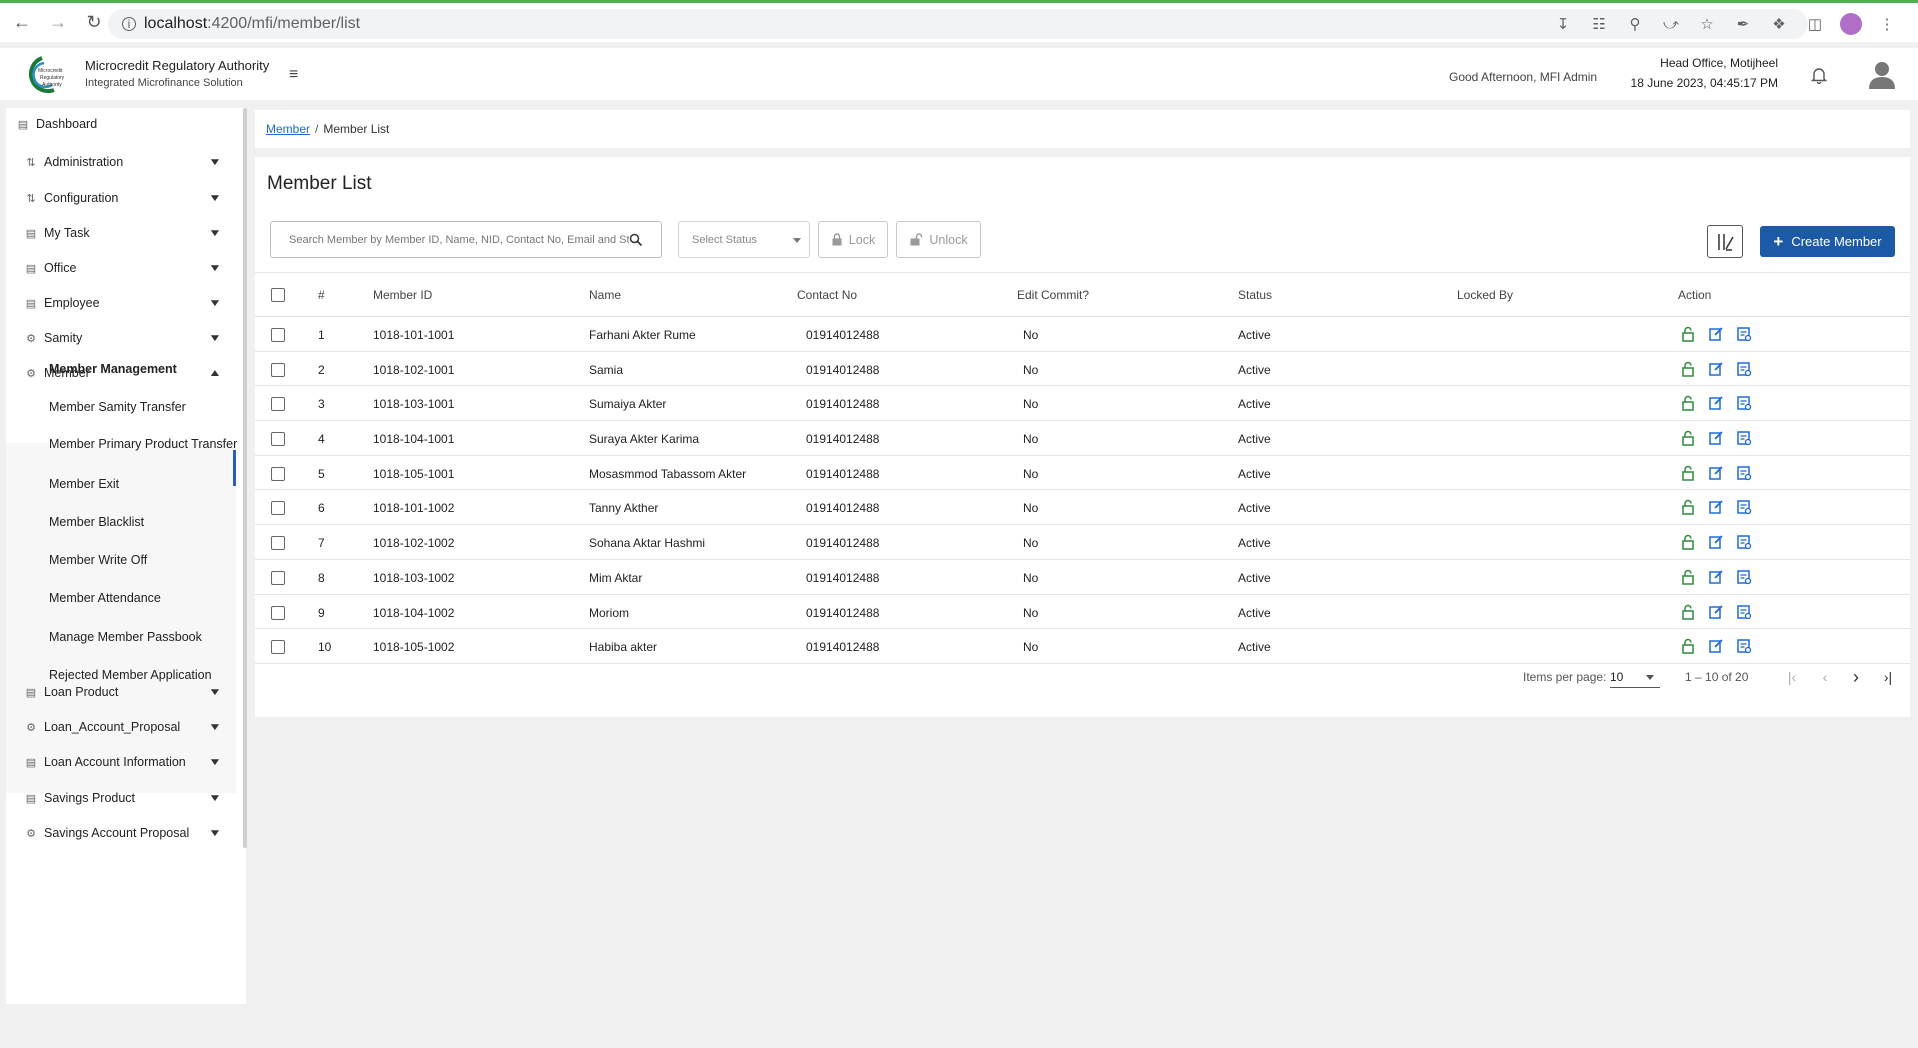 This screenshot has width=1918, height=1048. I want to click on forward-icon: →, so click(58, 23).